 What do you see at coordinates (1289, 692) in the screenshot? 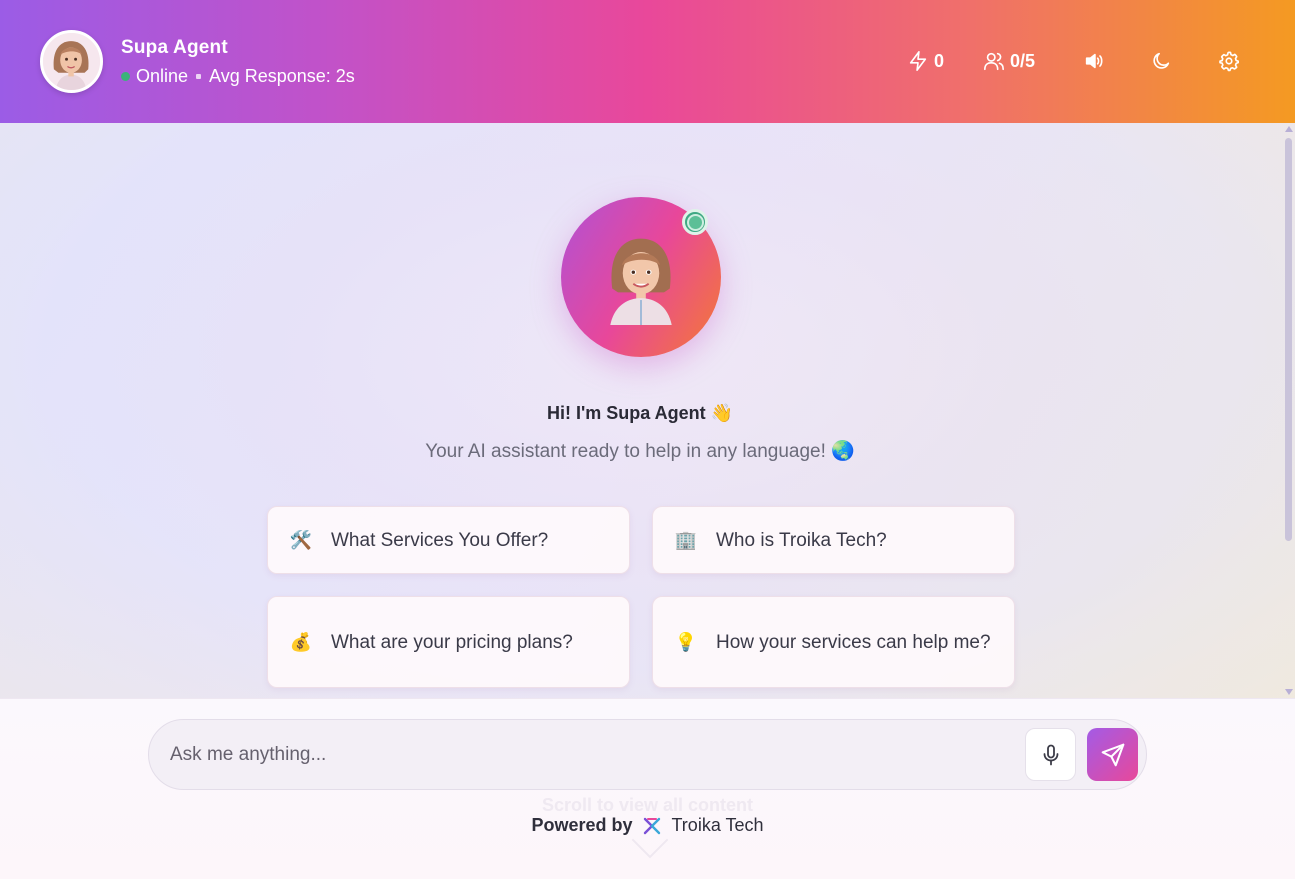
I see `scroll-down-arrow` at bounding box center [1289, 692].